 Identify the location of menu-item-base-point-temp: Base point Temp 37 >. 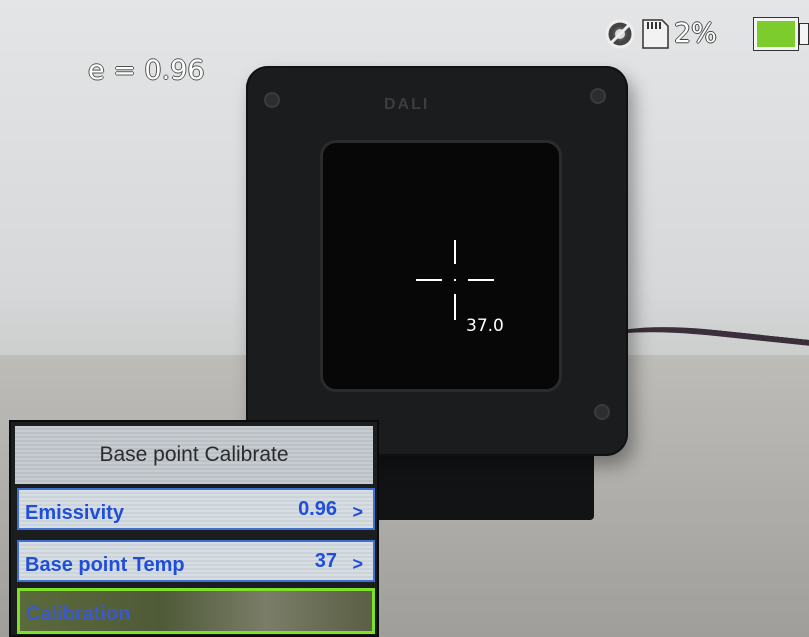
(196, 561).